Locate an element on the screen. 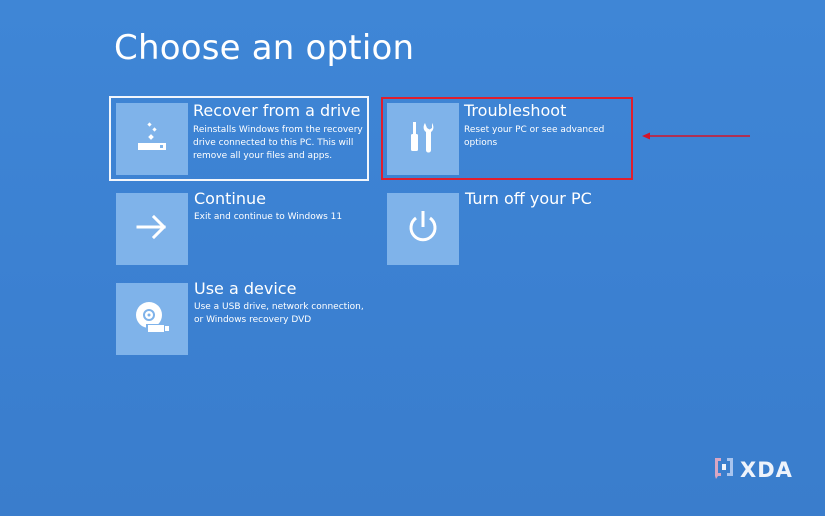 This screenshot has width=825, height=516. xda-logo-icon is located at coordinates (724, 470).